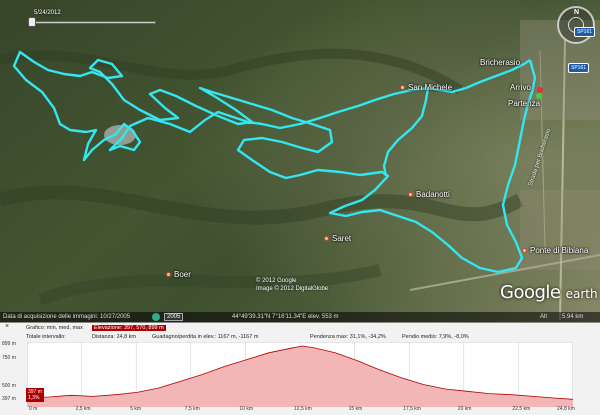 The width and height of the screenshot is (600, 415). I want to click on place-marker: Arrivo, so click(520, 87).